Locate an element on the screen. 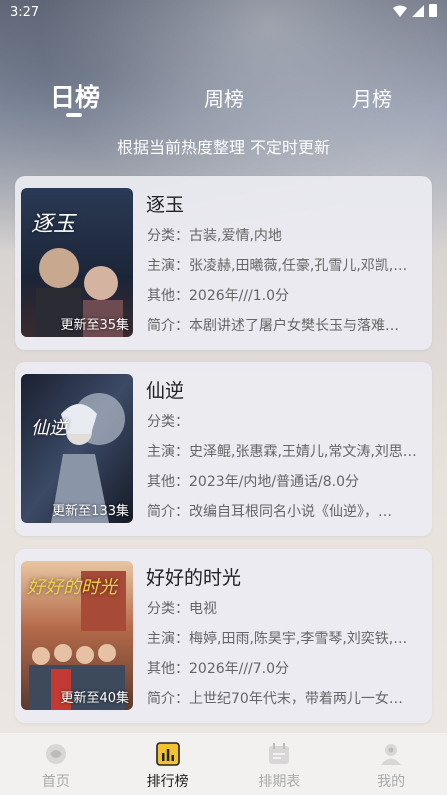 This screenshot has width=447, height=795. drama-title: 仙逆 is located at coordinates (165, 391).